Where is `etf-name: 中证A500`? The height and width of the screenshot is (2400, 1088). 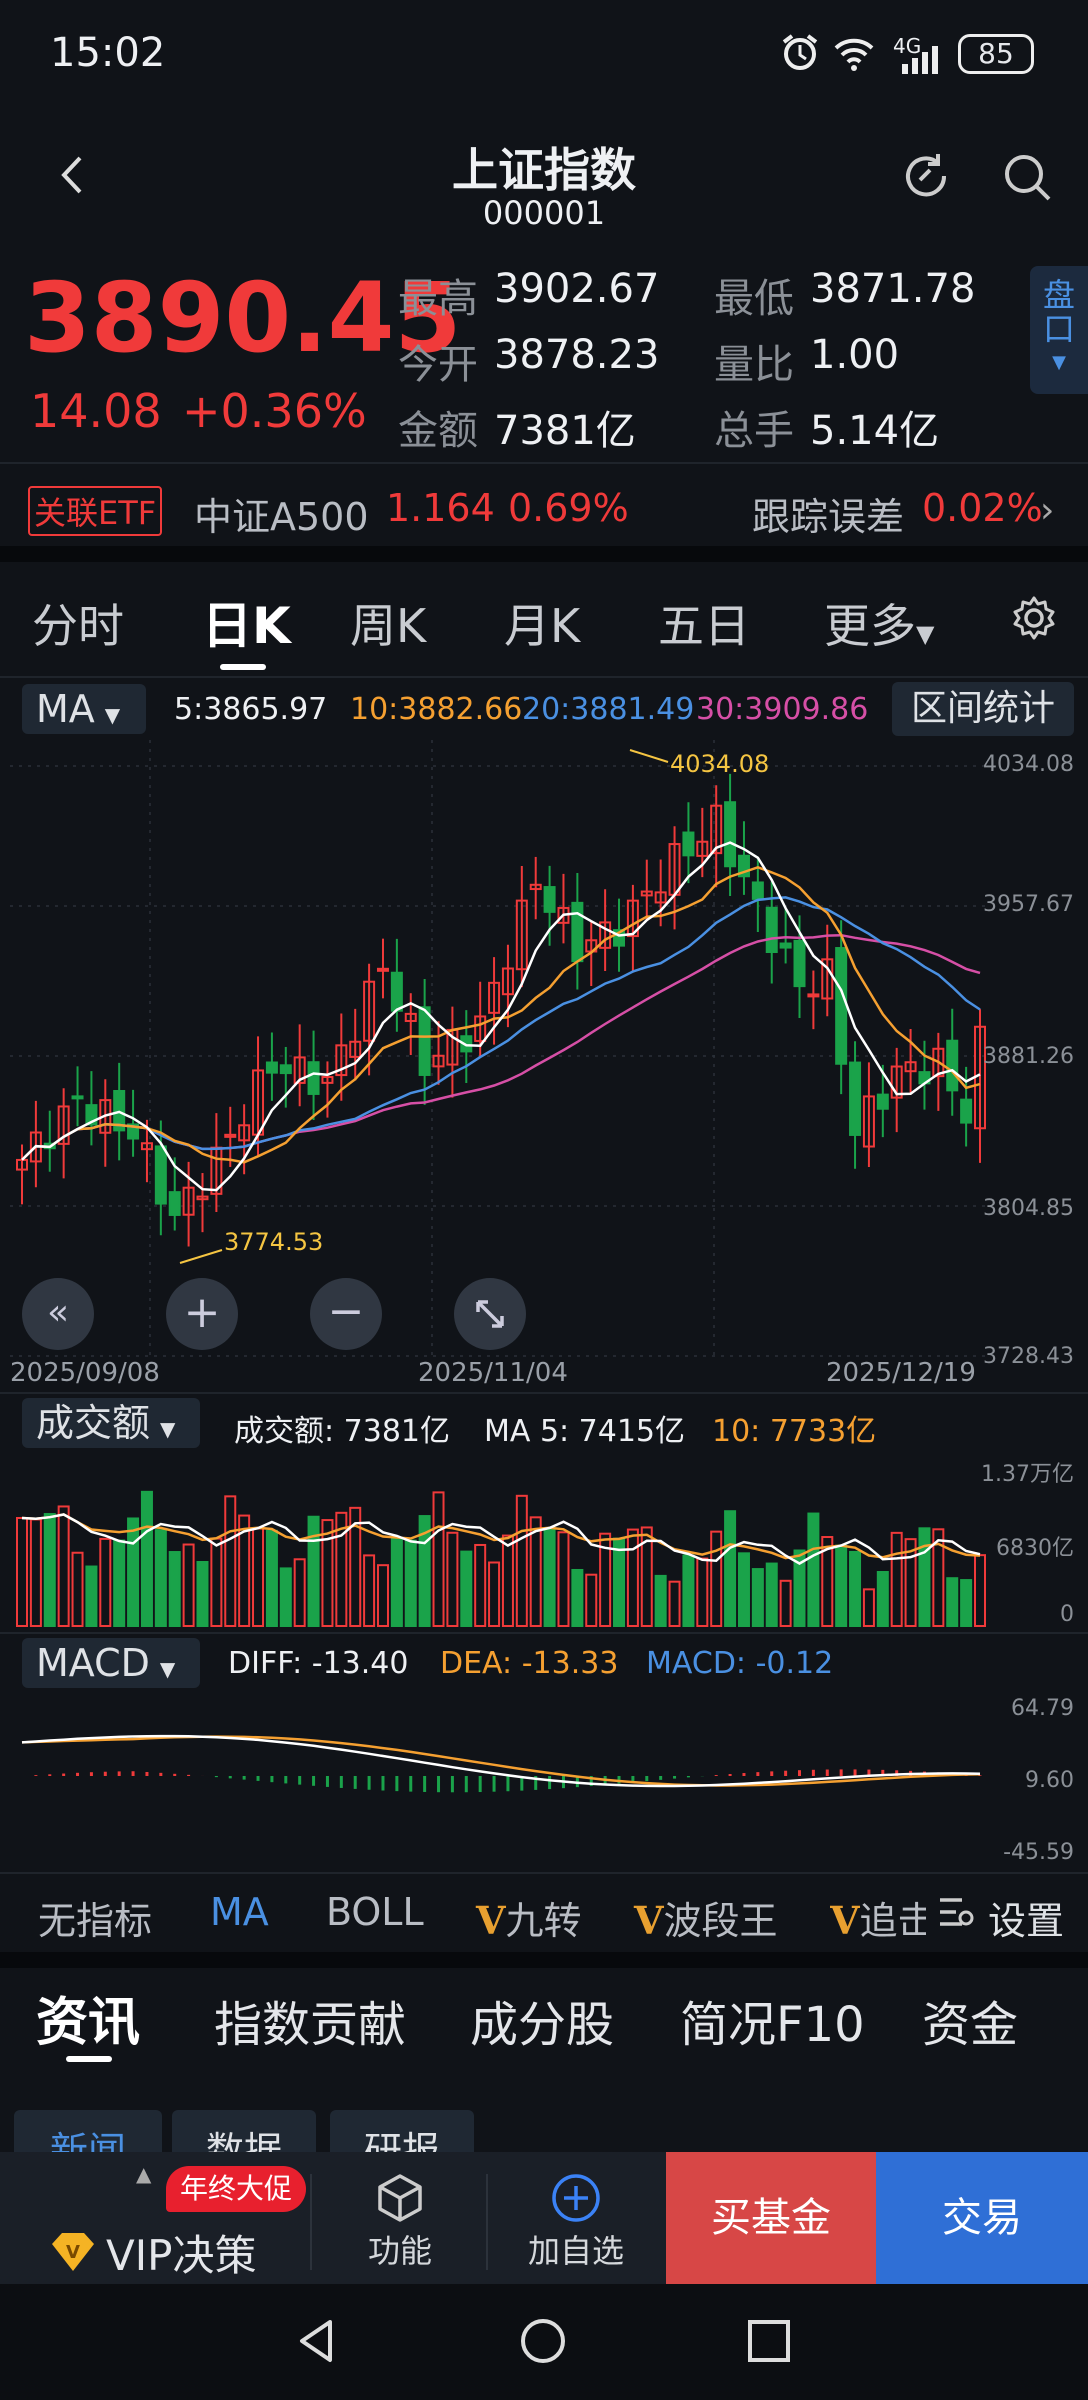
etf-name: 中证A500 is located at coordinates (281, 513).